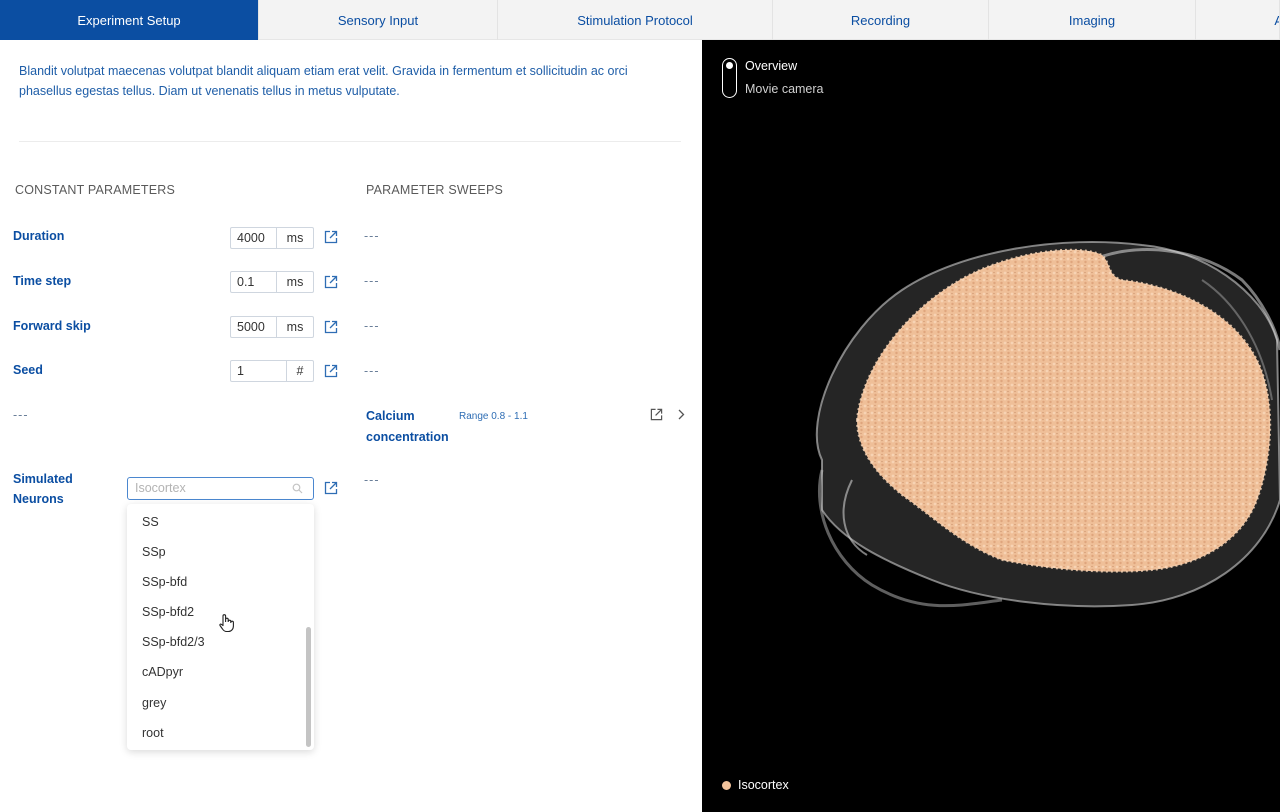 The image size is (1280, 812). What do you see at coordinates (372, 236) in the screenshot?
I see `duration-sweep: ---` at bounding box center [372, 236].